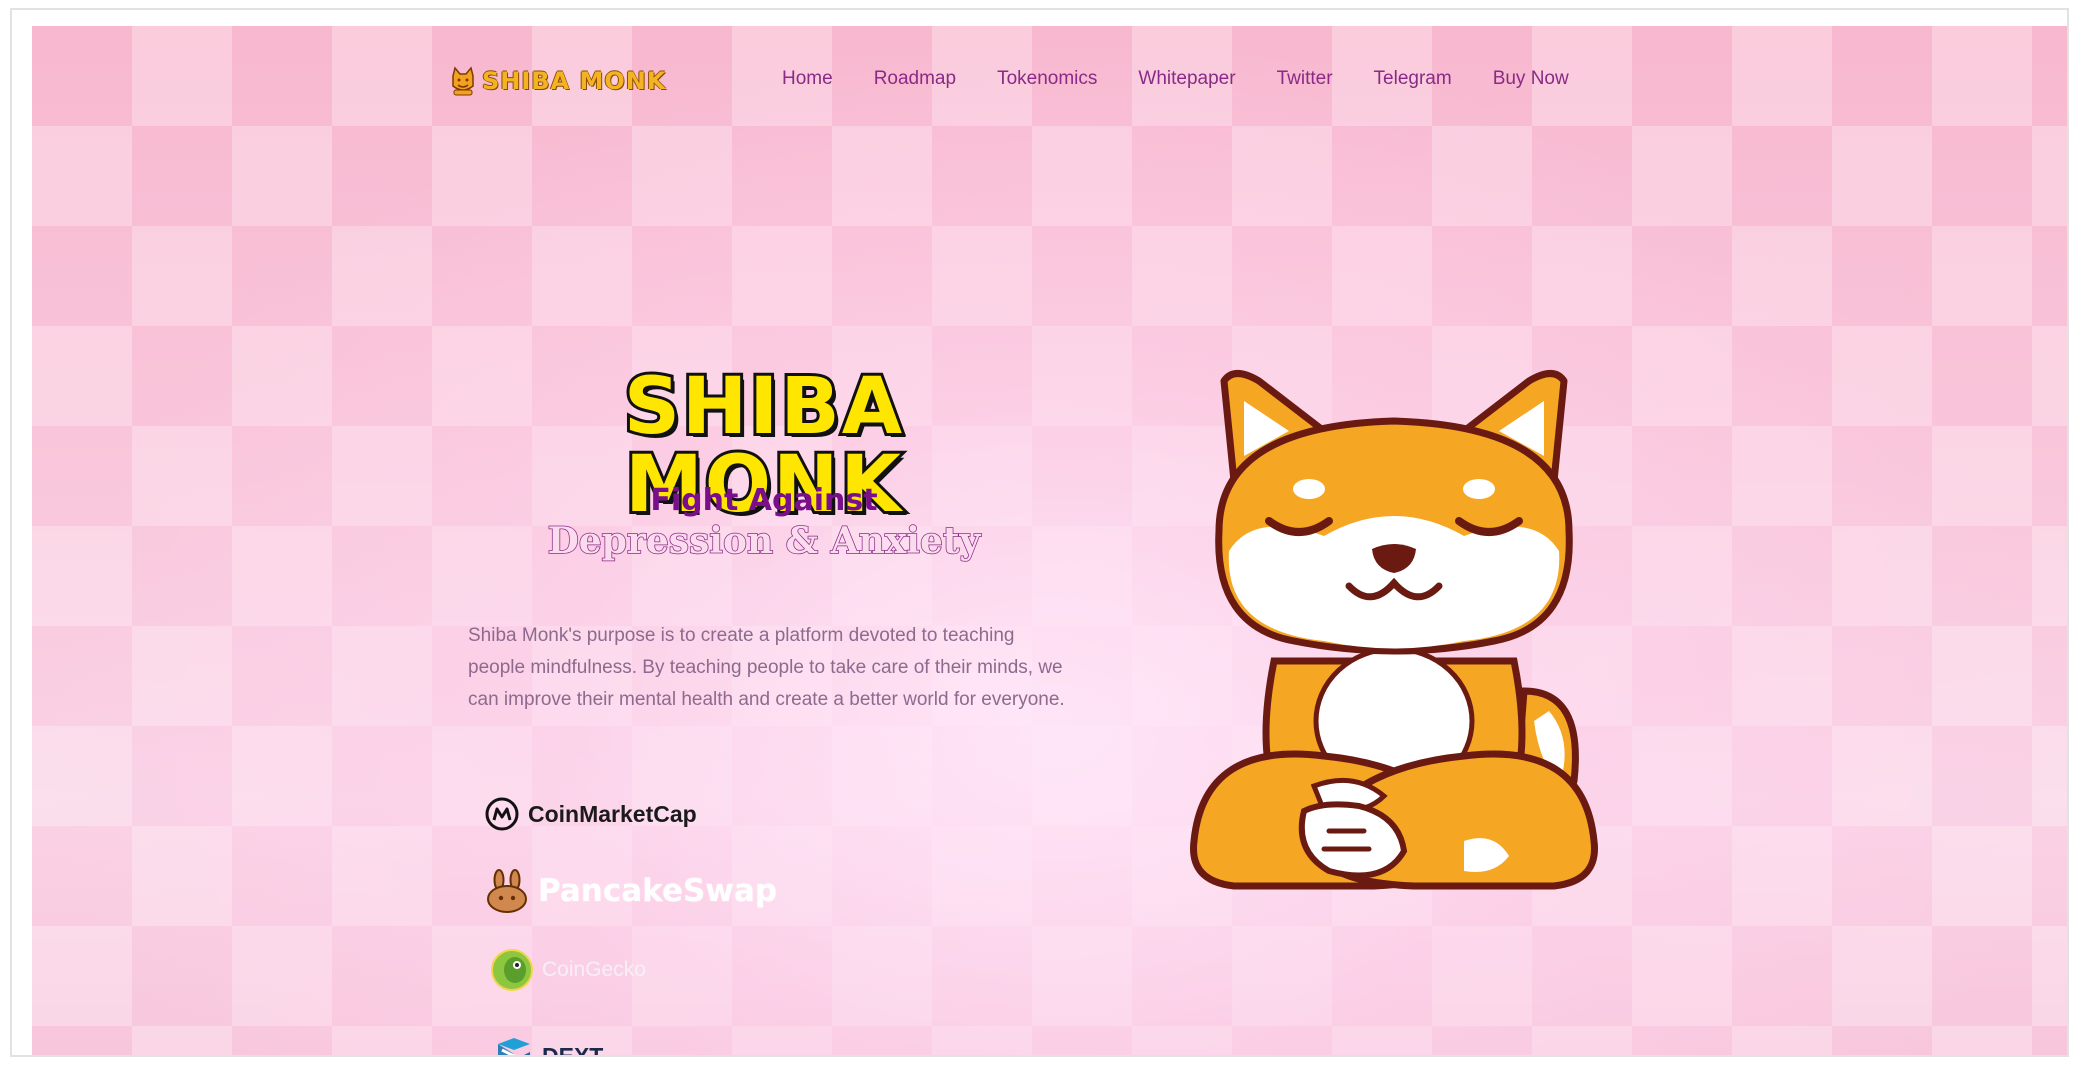 The image size is (2079, 1065). What do you see at coordinates (807, 79) in the screenshot?
I see `nav-home: Home` at bounding box center [807, 79].